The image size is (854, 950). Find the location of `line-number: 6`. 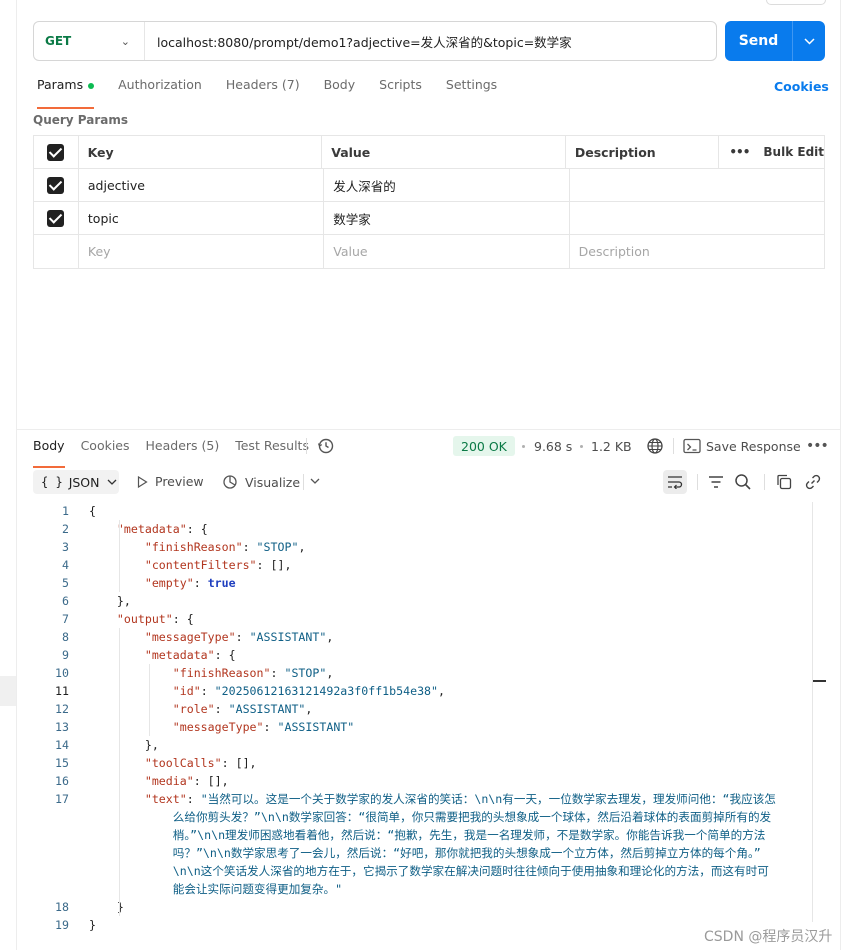

line-number: 6 is located at coordinates (65, 601).